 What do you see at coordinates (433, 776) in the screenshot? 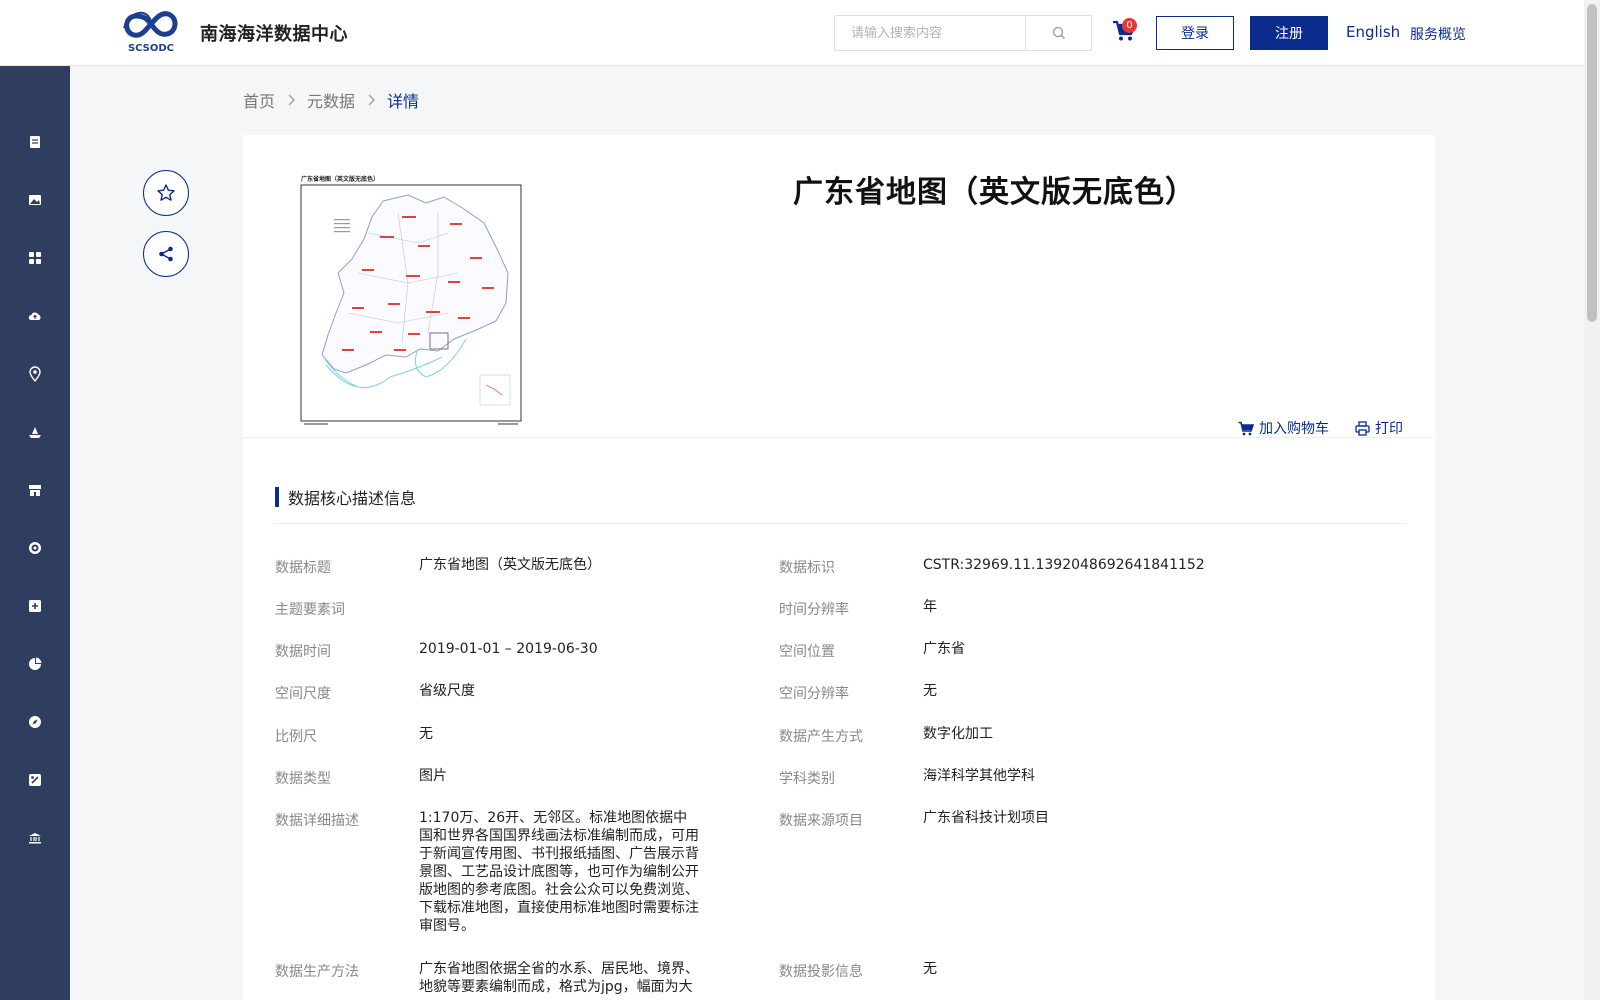
I see `field-value-data-type: 图片` at bounding box center [433, 776].